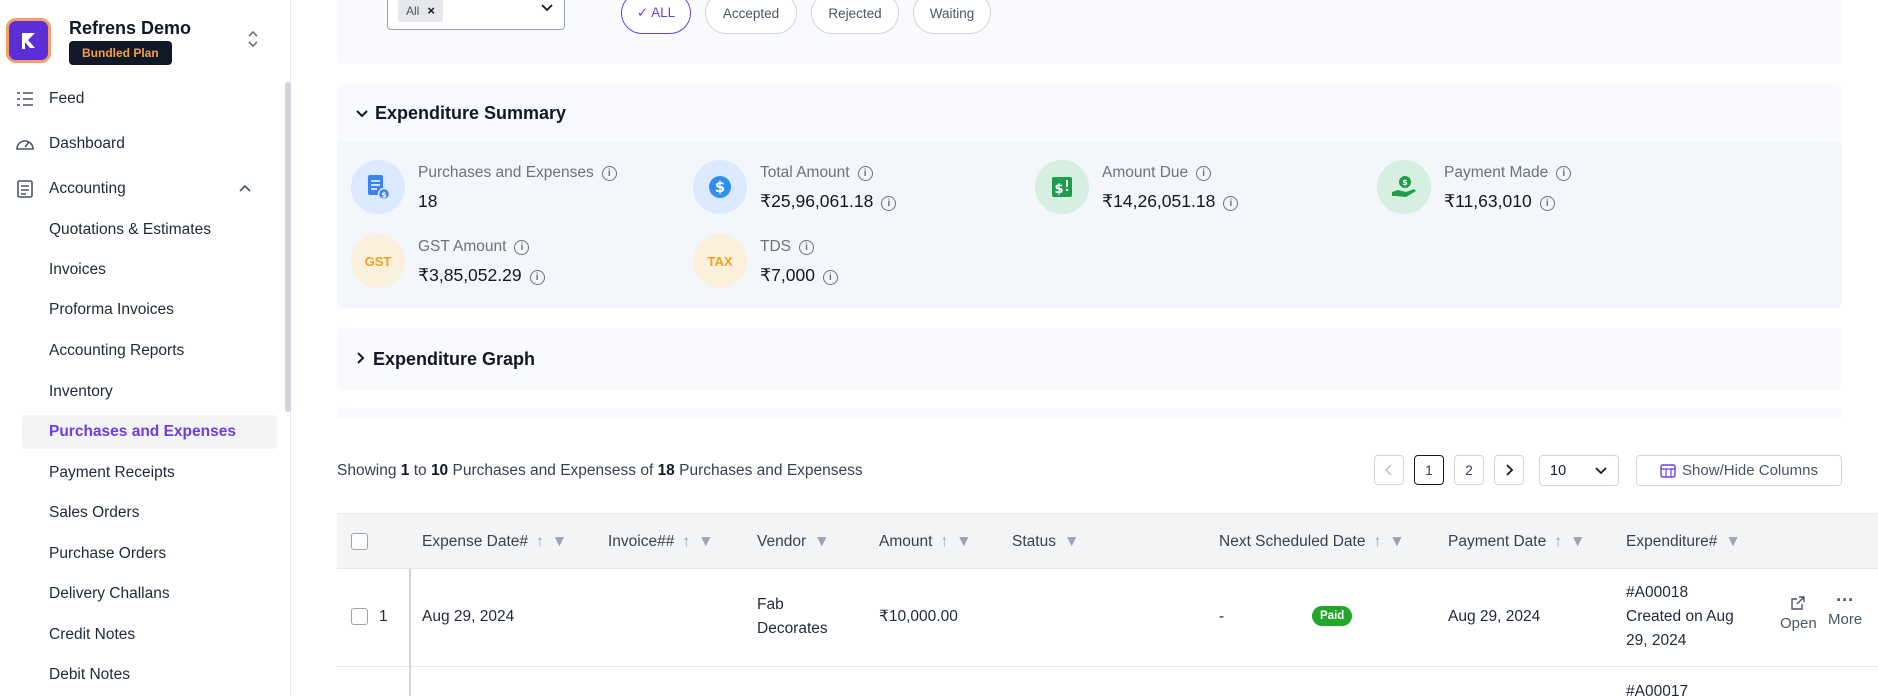  Describe the element at coordinates (253, 39) in the screenshot. I see `switch-org-icon` at that location.